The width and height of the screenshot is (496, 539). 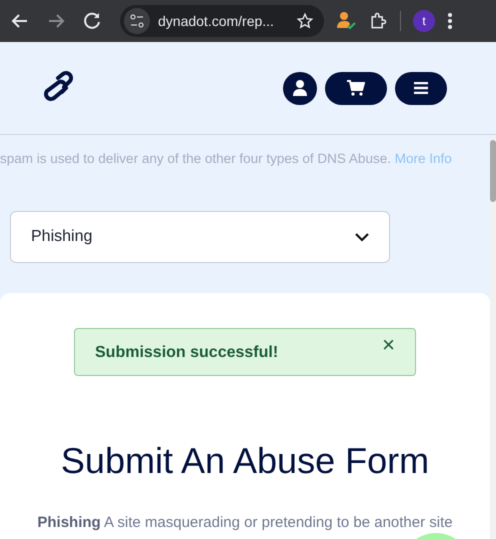 I want to click on site-settings-icon, so click(x=137, y=21).